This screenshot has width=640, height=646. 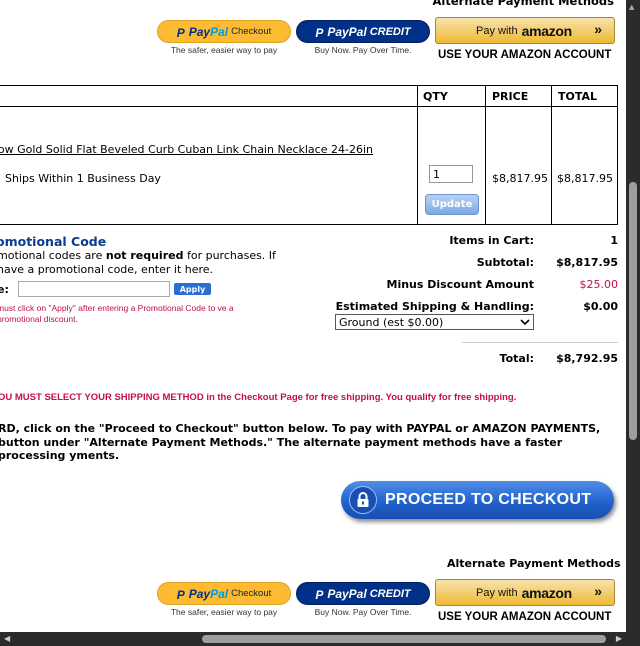 I want to click on quantity-input, so click(x=451, y=174).